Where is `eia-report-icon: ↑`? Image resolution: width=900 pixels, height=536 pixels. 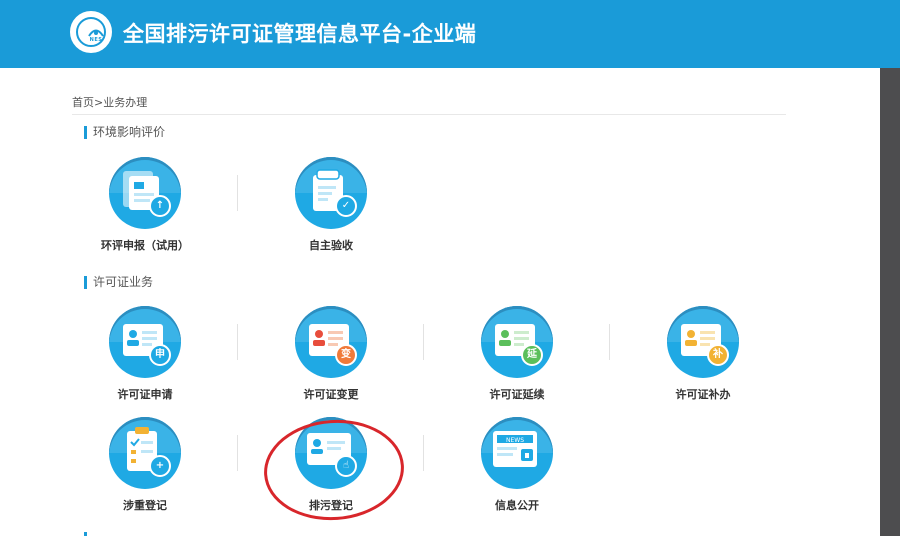 eia-report-icon: ↑ is located at coordinates (145, 193).